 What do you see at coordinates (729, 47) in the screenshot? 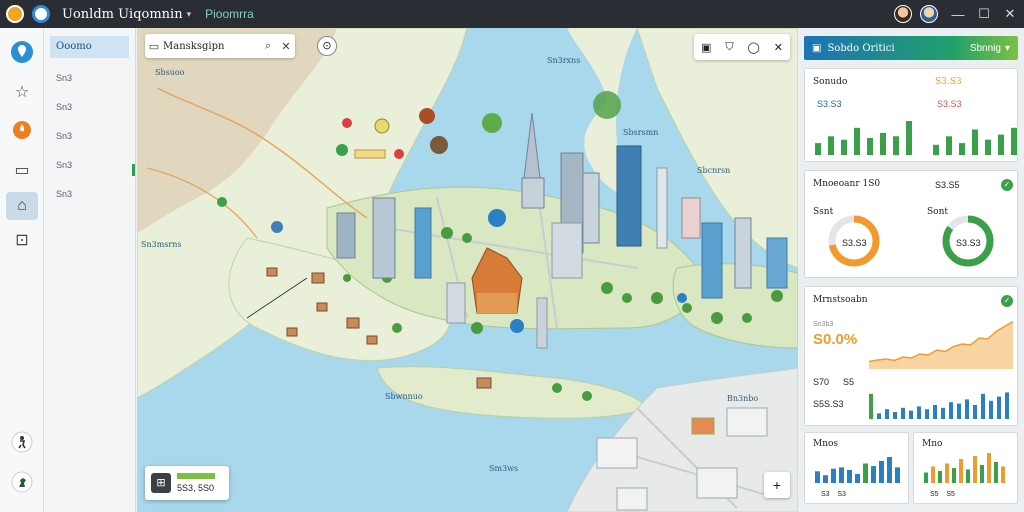
I see `shield-icon: ⛉` at bounding box center [729, 47].